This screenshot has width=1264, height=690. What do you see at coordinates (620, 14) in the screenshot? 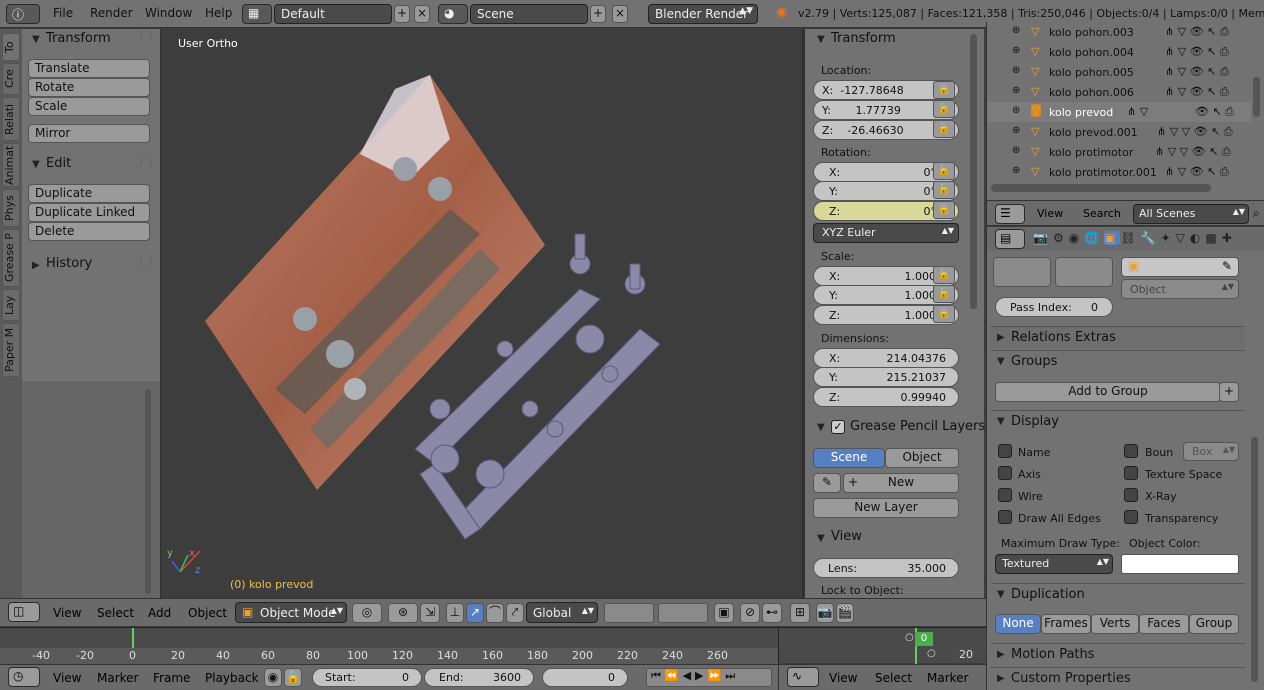
I see `scene-close-button: ×` at bounding box center [620, 14].